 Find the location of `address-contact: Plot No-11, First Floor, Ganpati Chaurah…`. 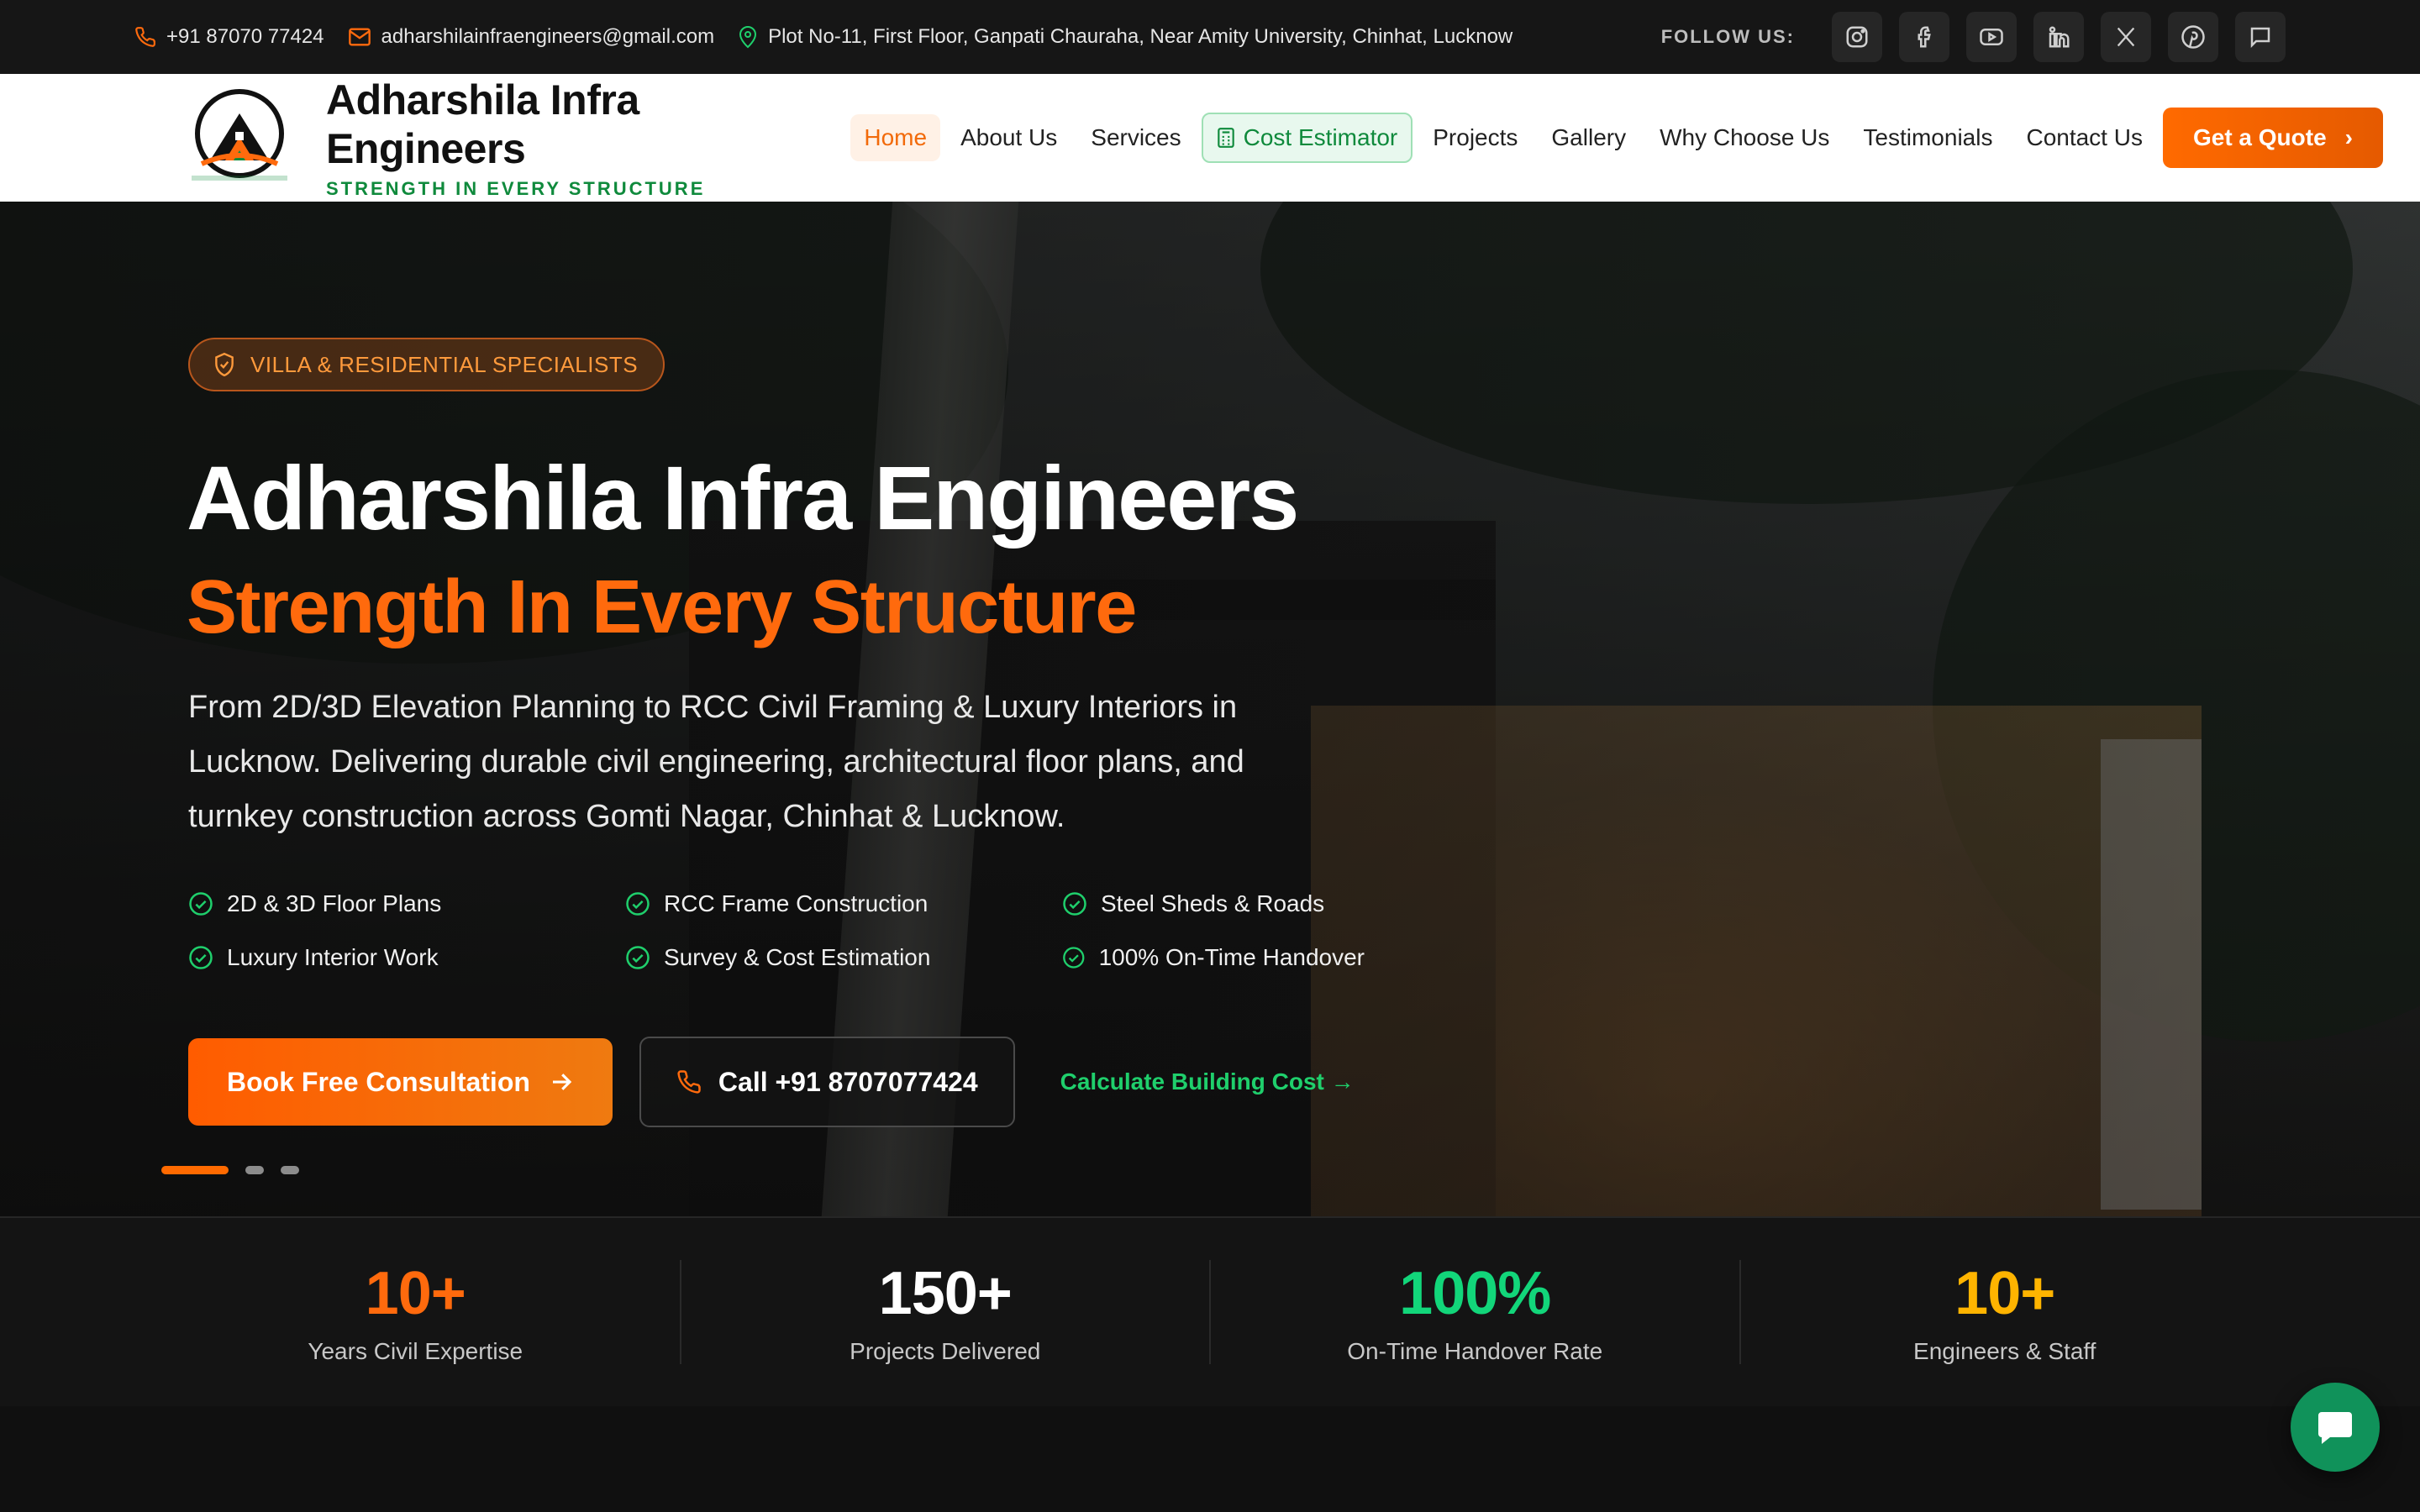

address-contact: Plot No-11, First Floor, Ganpati Chaurah… is located at coordinates (1125, 37).